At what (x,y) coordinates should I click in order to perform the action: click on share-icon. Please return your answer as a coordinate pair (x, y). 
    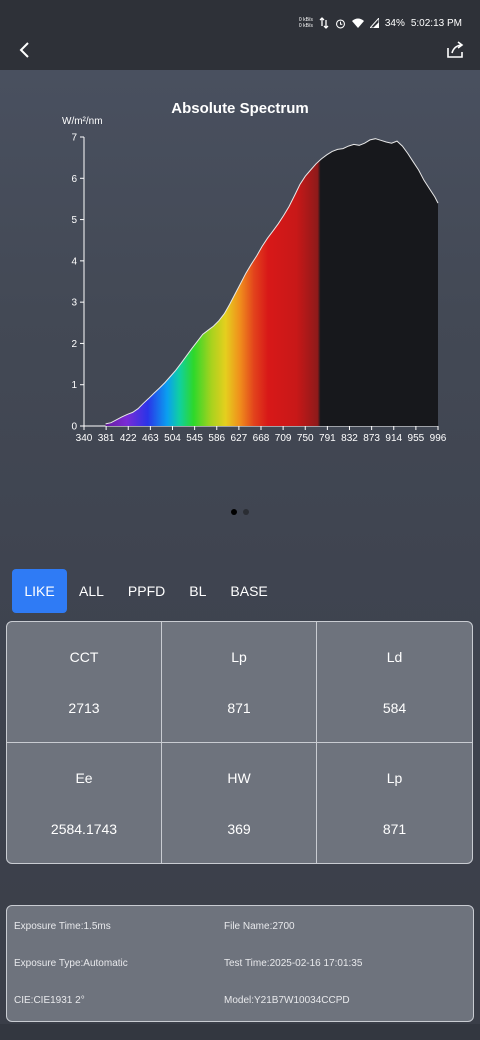
    Looking at the image, I should click on (455, 49).